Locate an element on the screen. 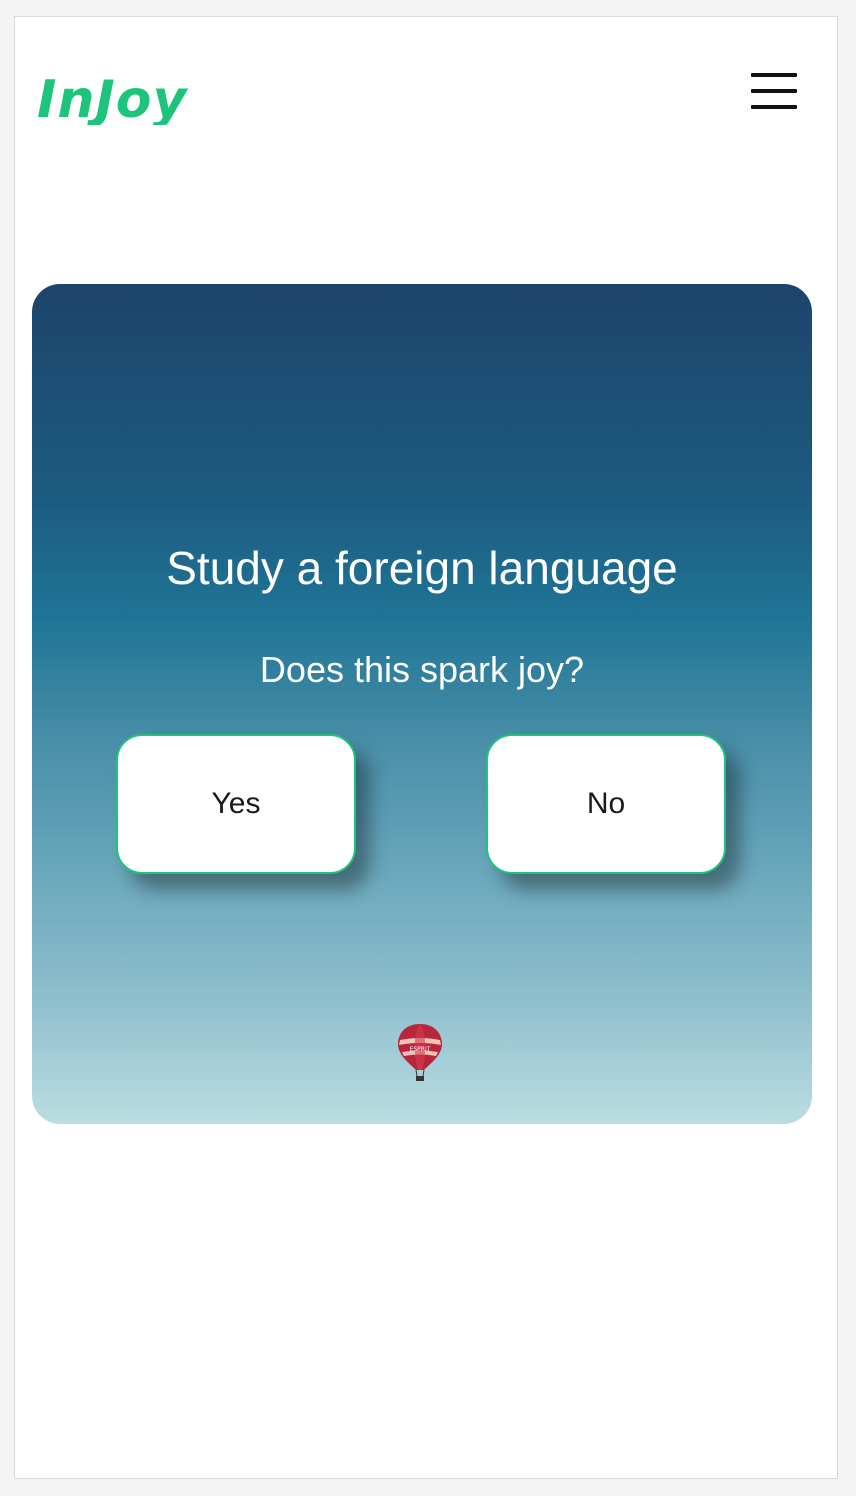  hot-air-balloon-icon: ESPRIT is located at coordinates (420, 1052).